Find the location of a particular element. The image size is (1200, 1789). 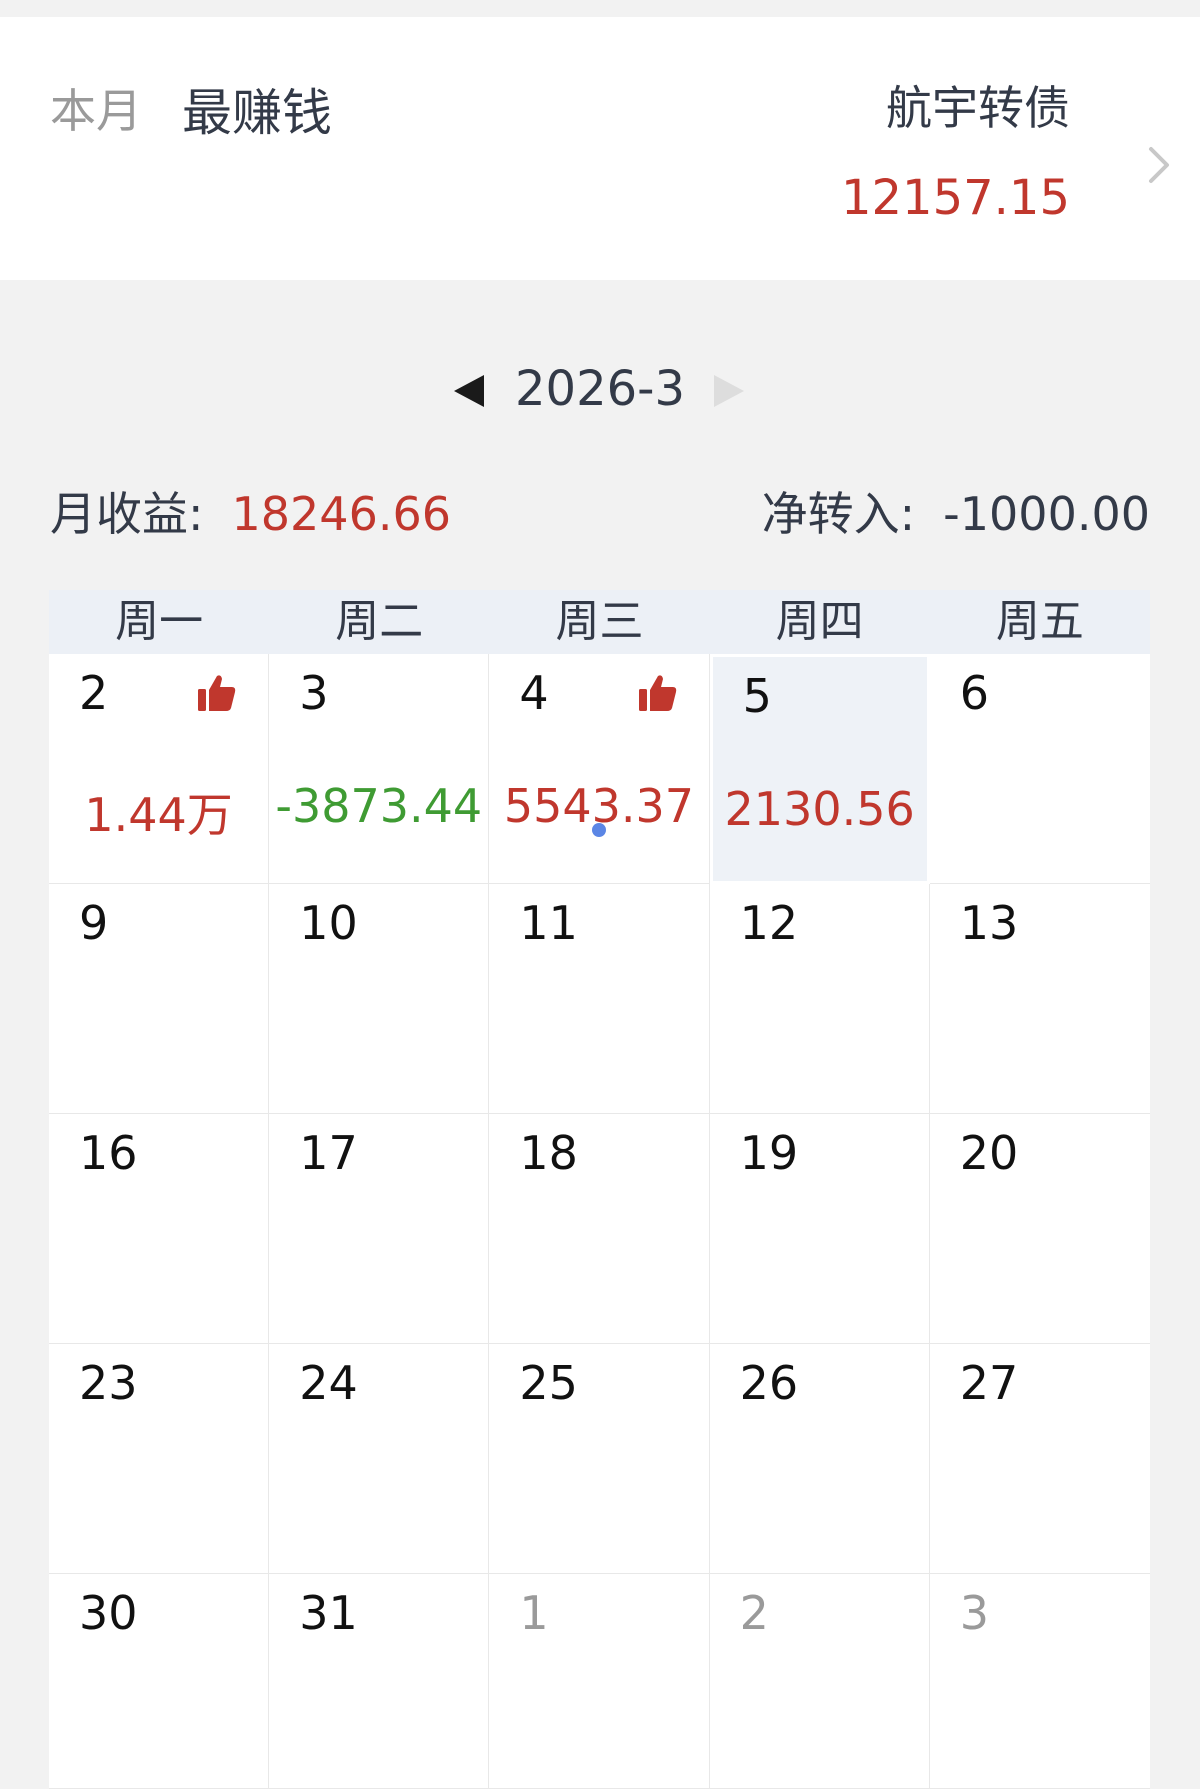

calendar-day-cell: 4 5543.37 is located at coordinates (599, 769).